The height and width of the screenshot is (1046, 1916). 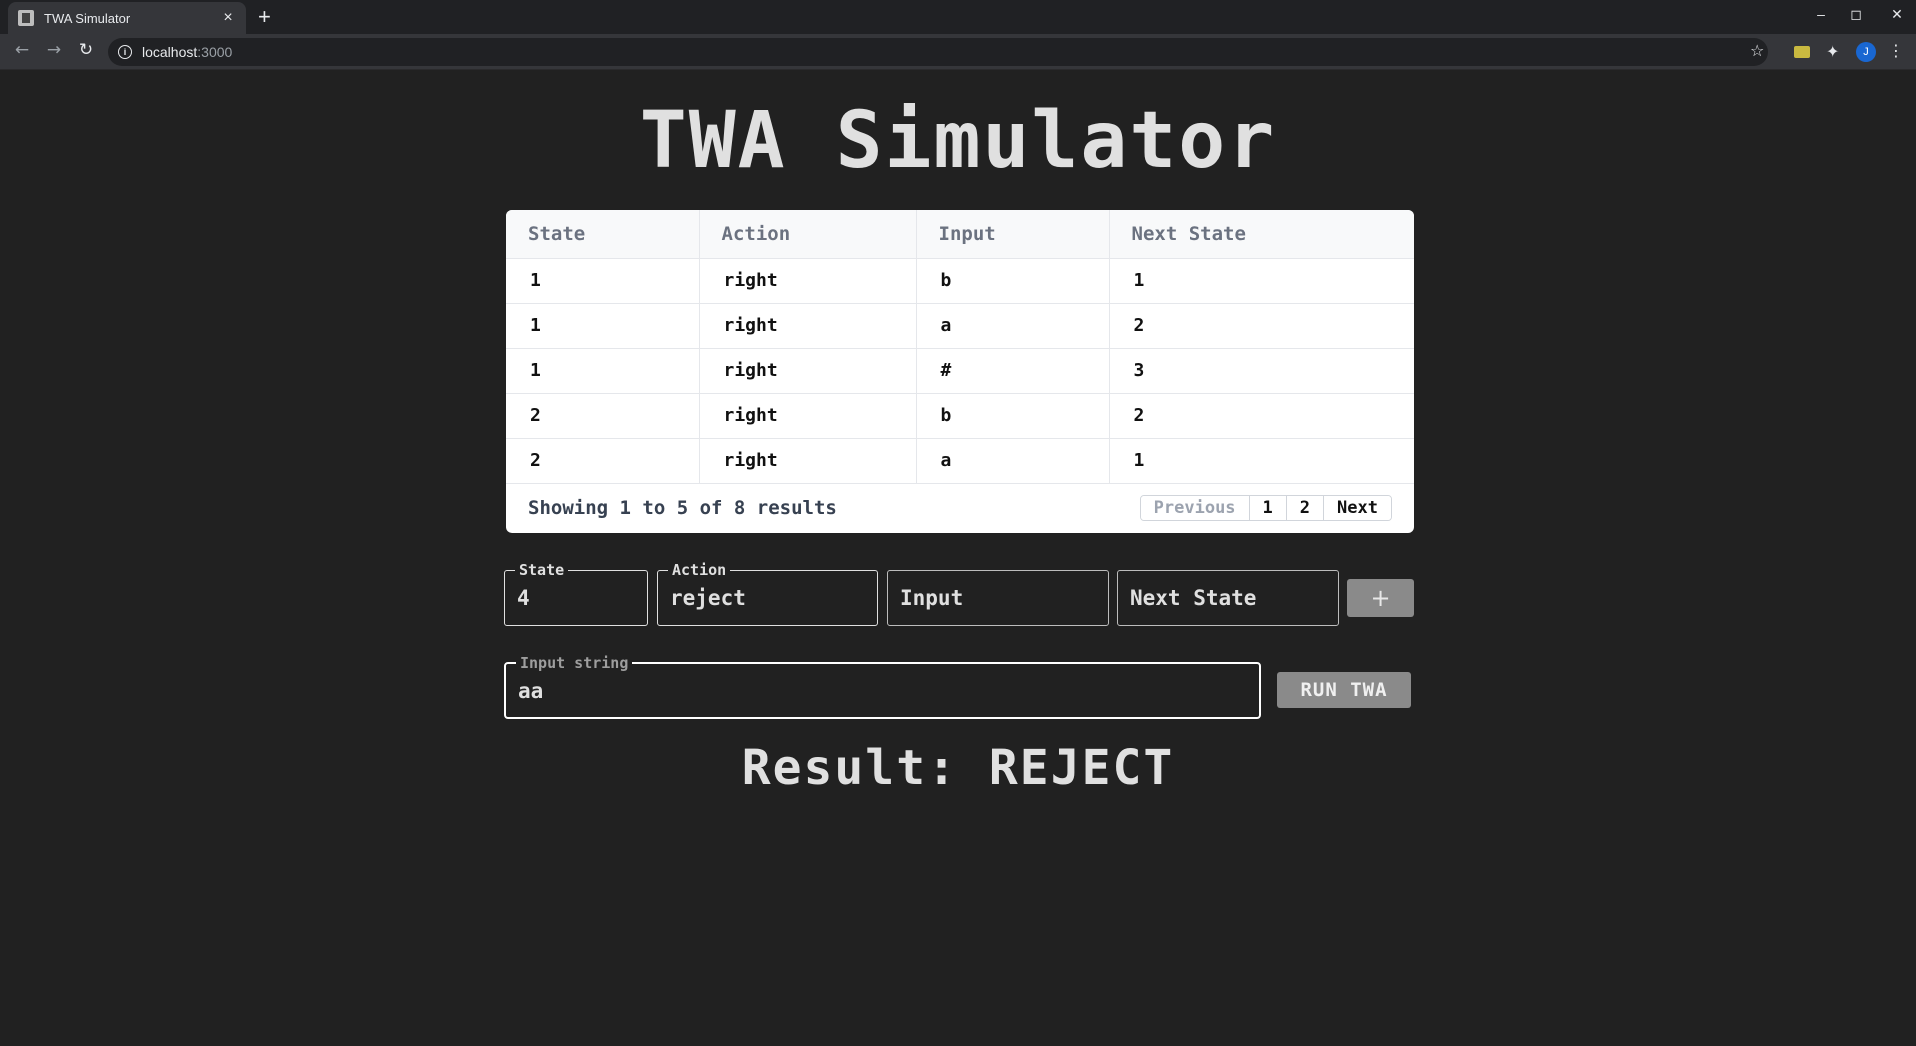 What do you see at coordinates (54, 50) in the screenshot?
I see `forward-arrow-icon: →` at bounding box center [54, 50].